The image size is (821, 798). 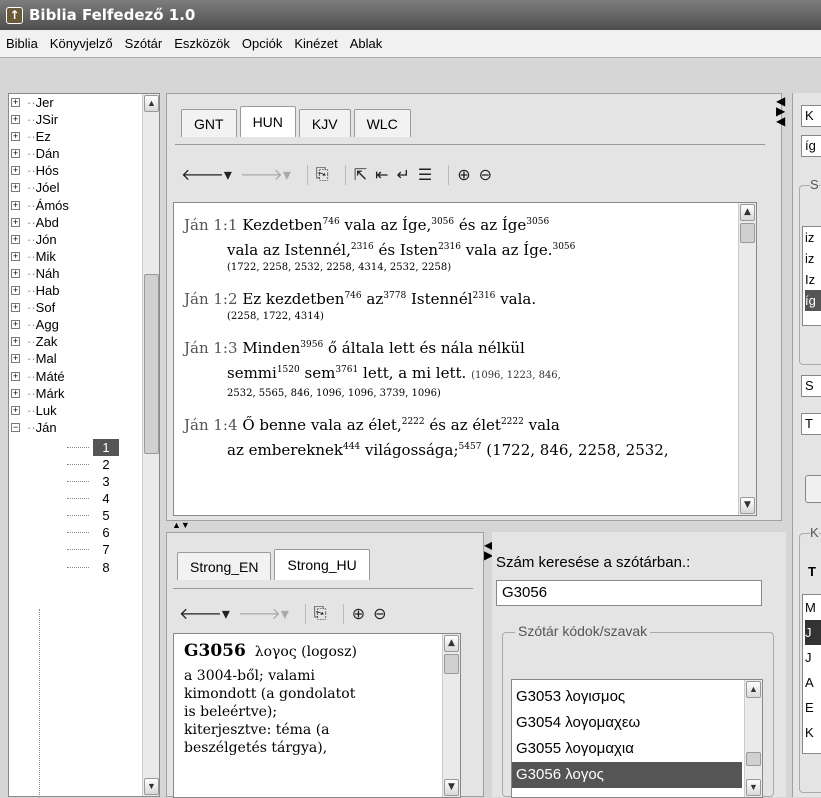 I want to click on menu-ablak: Ablak, so click(x=366, y=43).